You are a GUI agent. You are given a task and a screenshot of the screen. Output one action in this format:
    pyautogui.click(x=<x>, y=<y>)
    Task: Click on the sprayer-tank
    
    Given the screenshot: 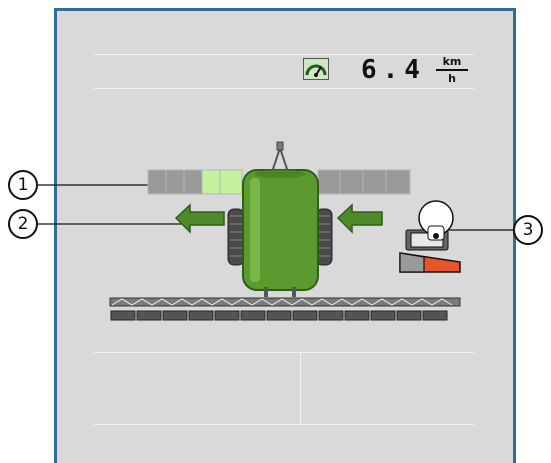 What is the action you would take?
    pyautogui.click(x=280, y=230)
    